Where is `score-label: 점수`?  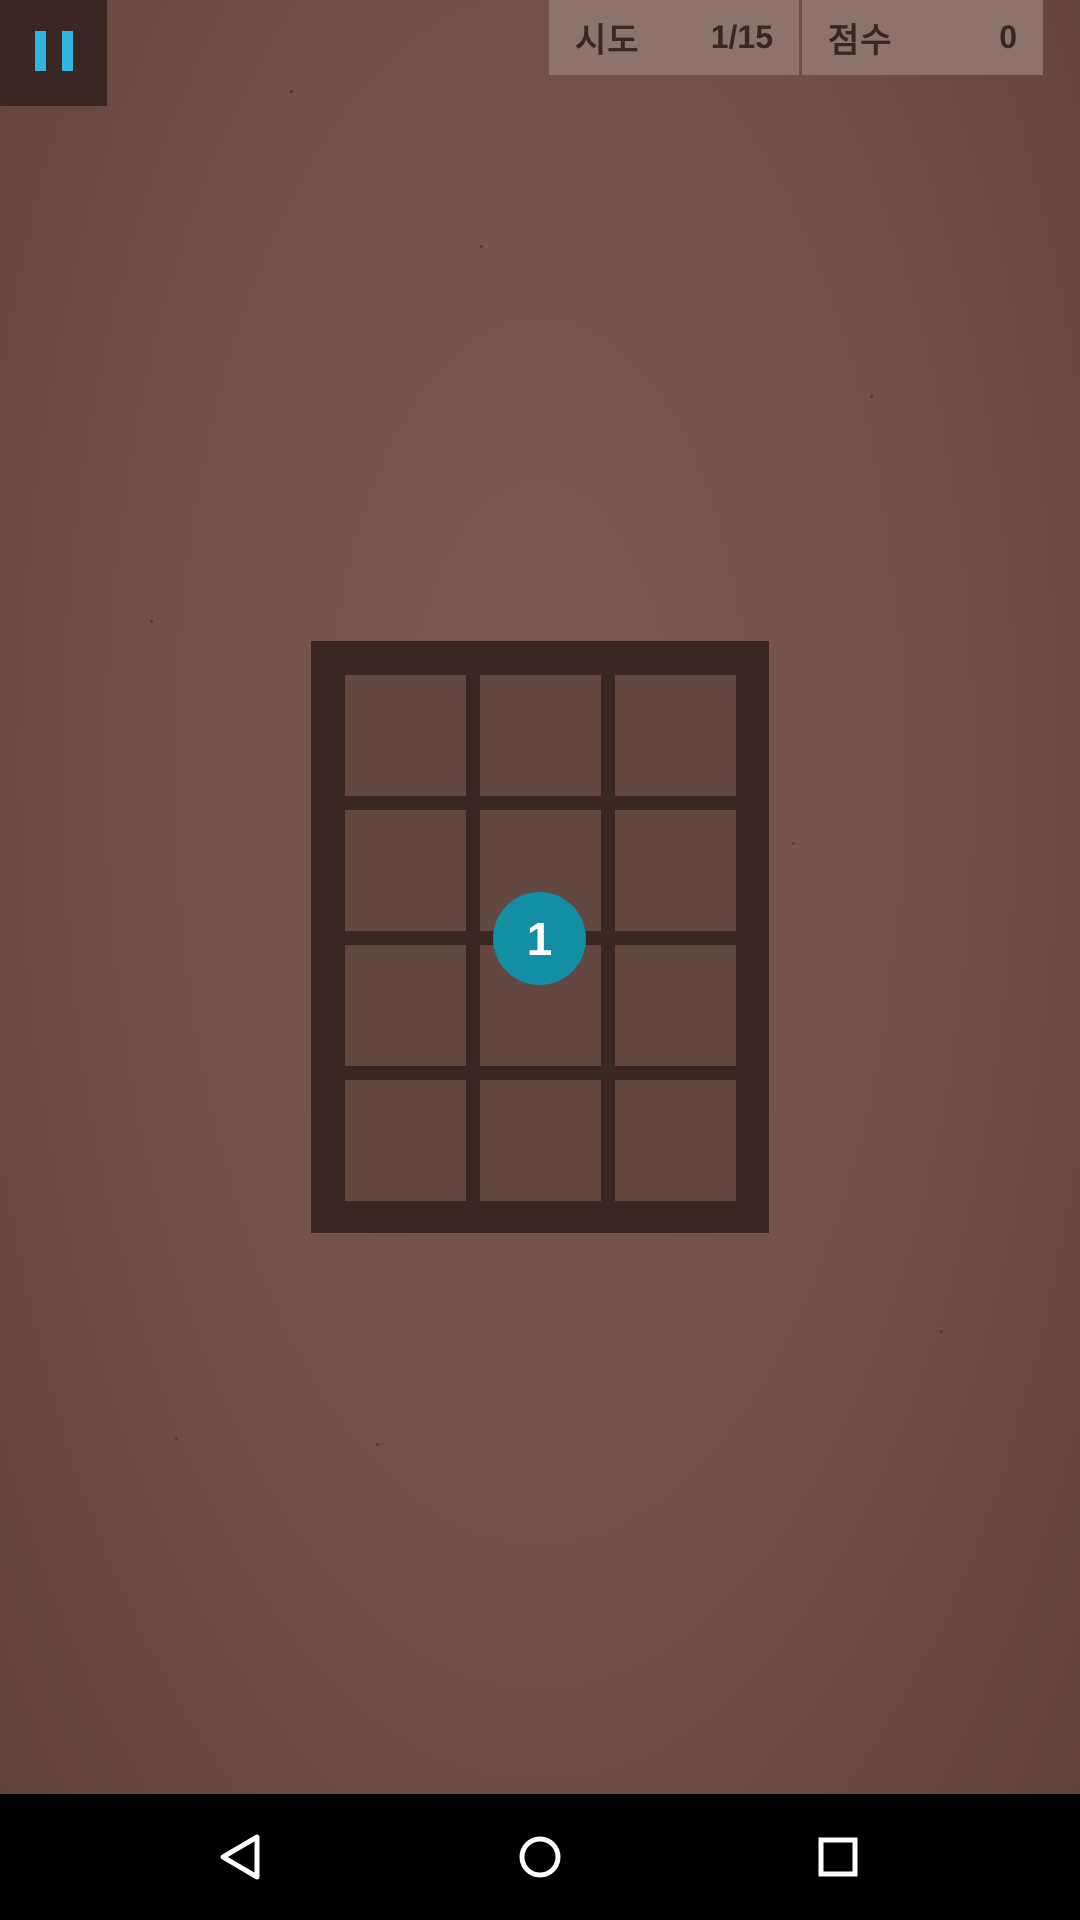
score-label: 점수 is located at coordinates (860, 41).